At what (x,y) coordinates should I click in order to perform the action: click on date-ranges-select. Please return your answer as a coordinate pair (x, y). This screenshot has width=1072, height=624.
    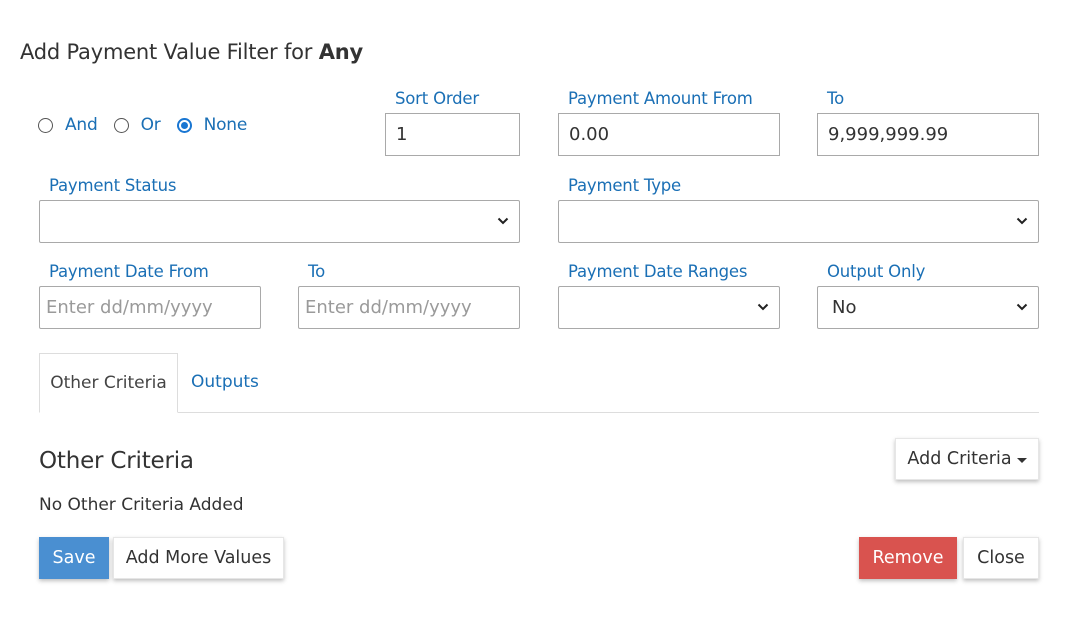
    Looking at the image, I should click on (669, 307).